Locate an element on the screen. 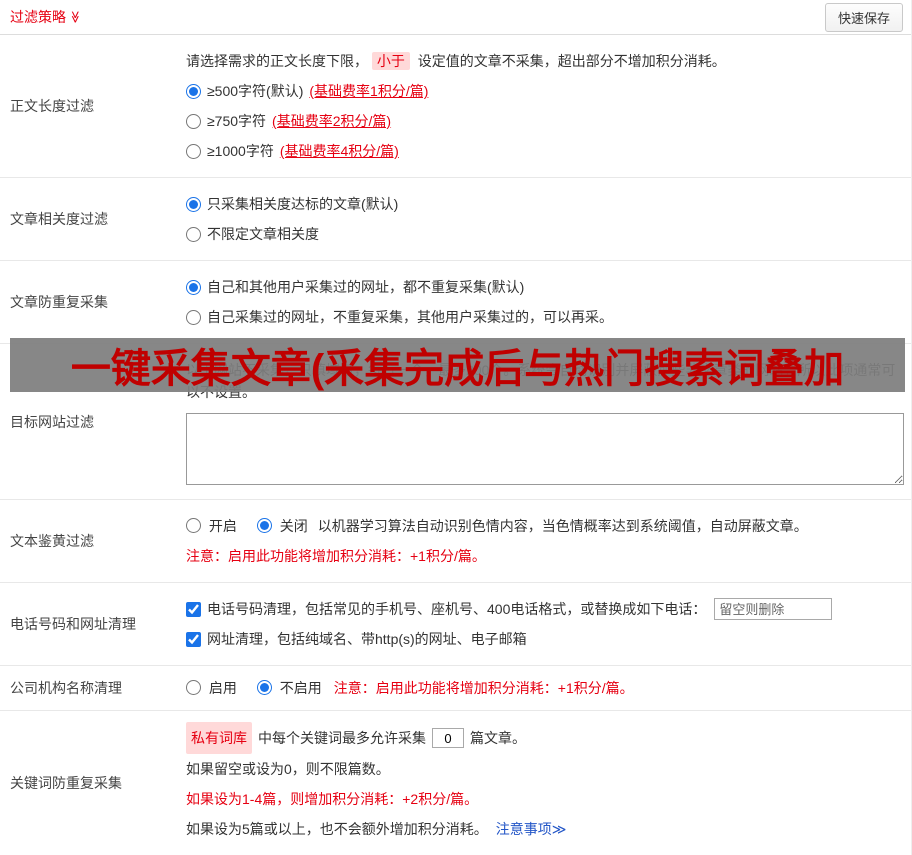  top-bar: 过滤策略 ≫ 快速保存 is located at coordinates (455, 17).